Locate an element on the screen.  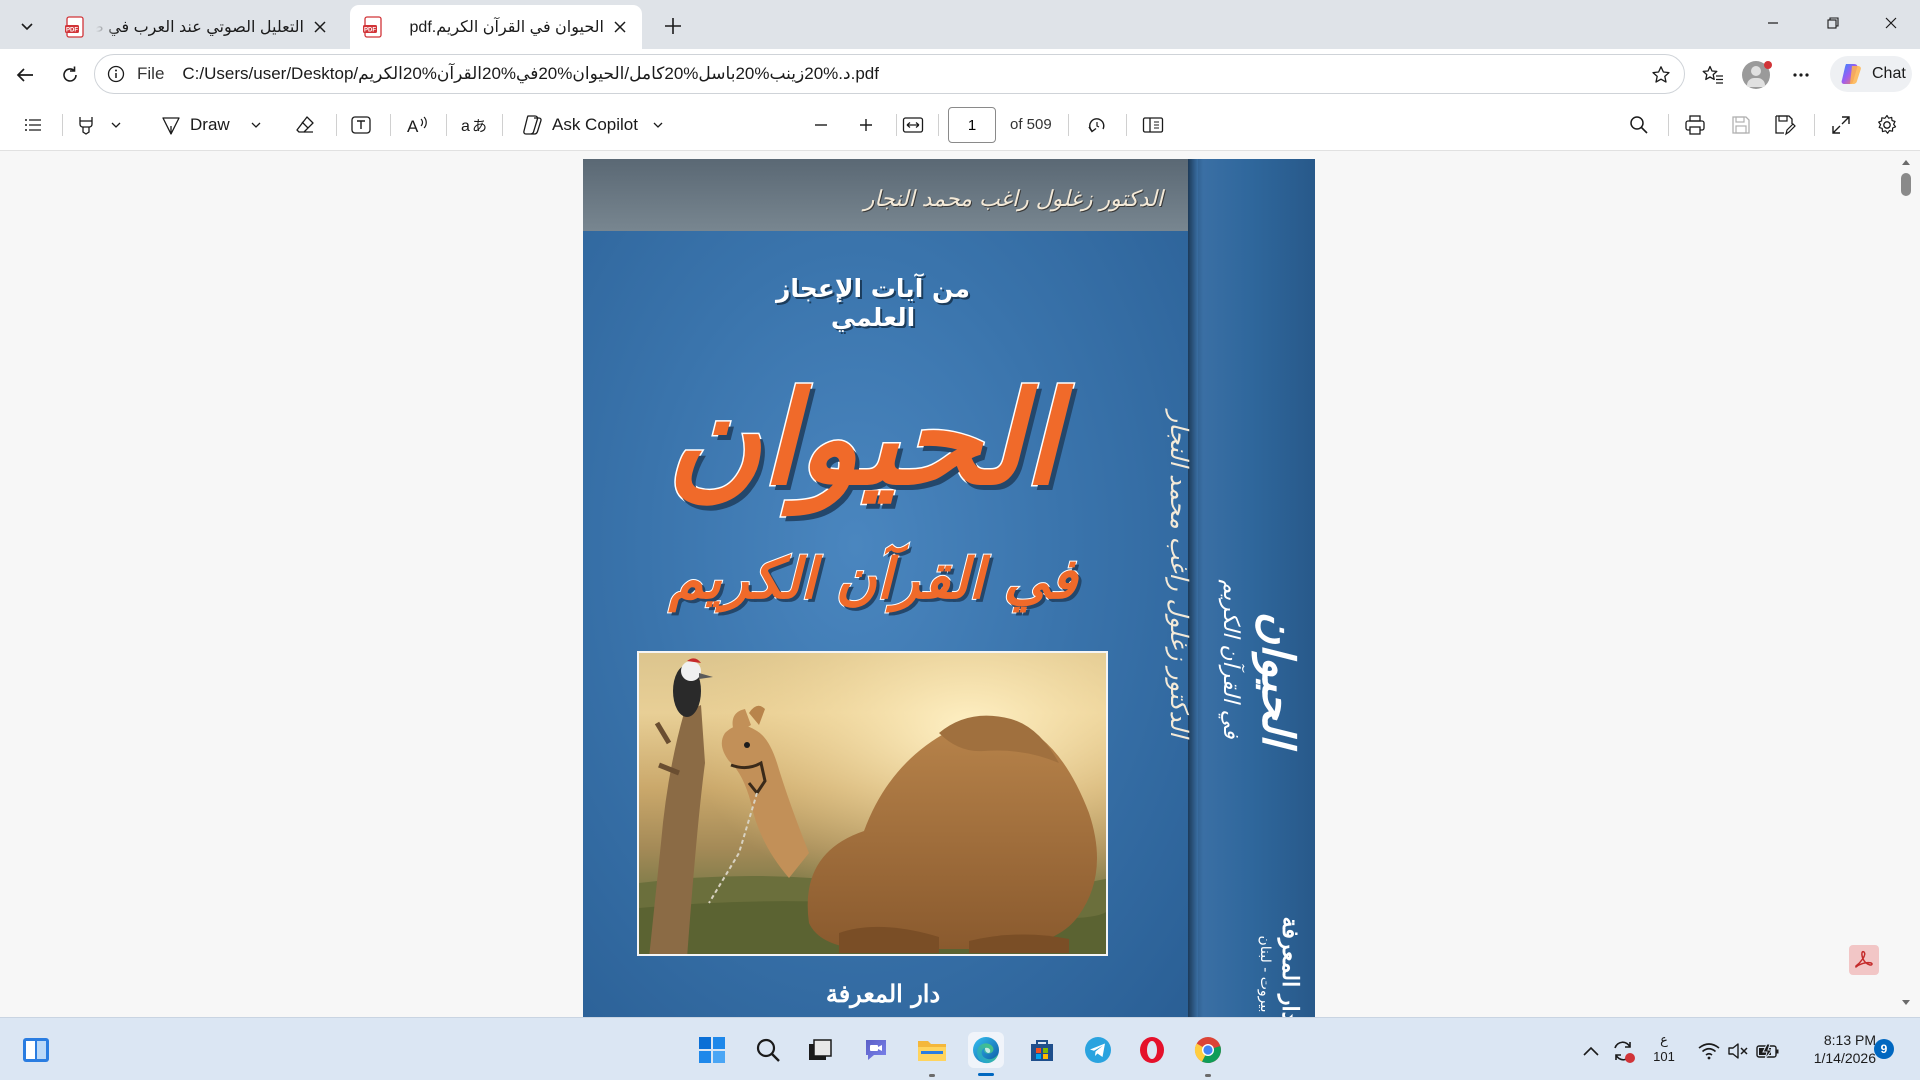
input-language-indicator: ع 101 is located at coordinates (1664, 1048).